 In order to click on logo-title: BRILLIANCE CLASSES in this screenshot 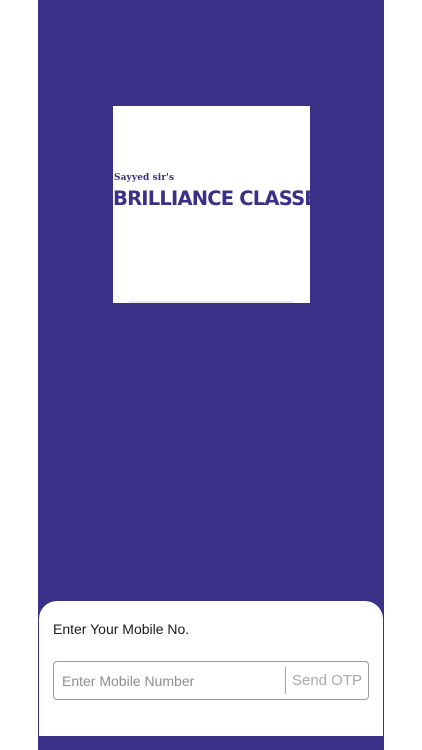, I will do `click(211, 198)`.